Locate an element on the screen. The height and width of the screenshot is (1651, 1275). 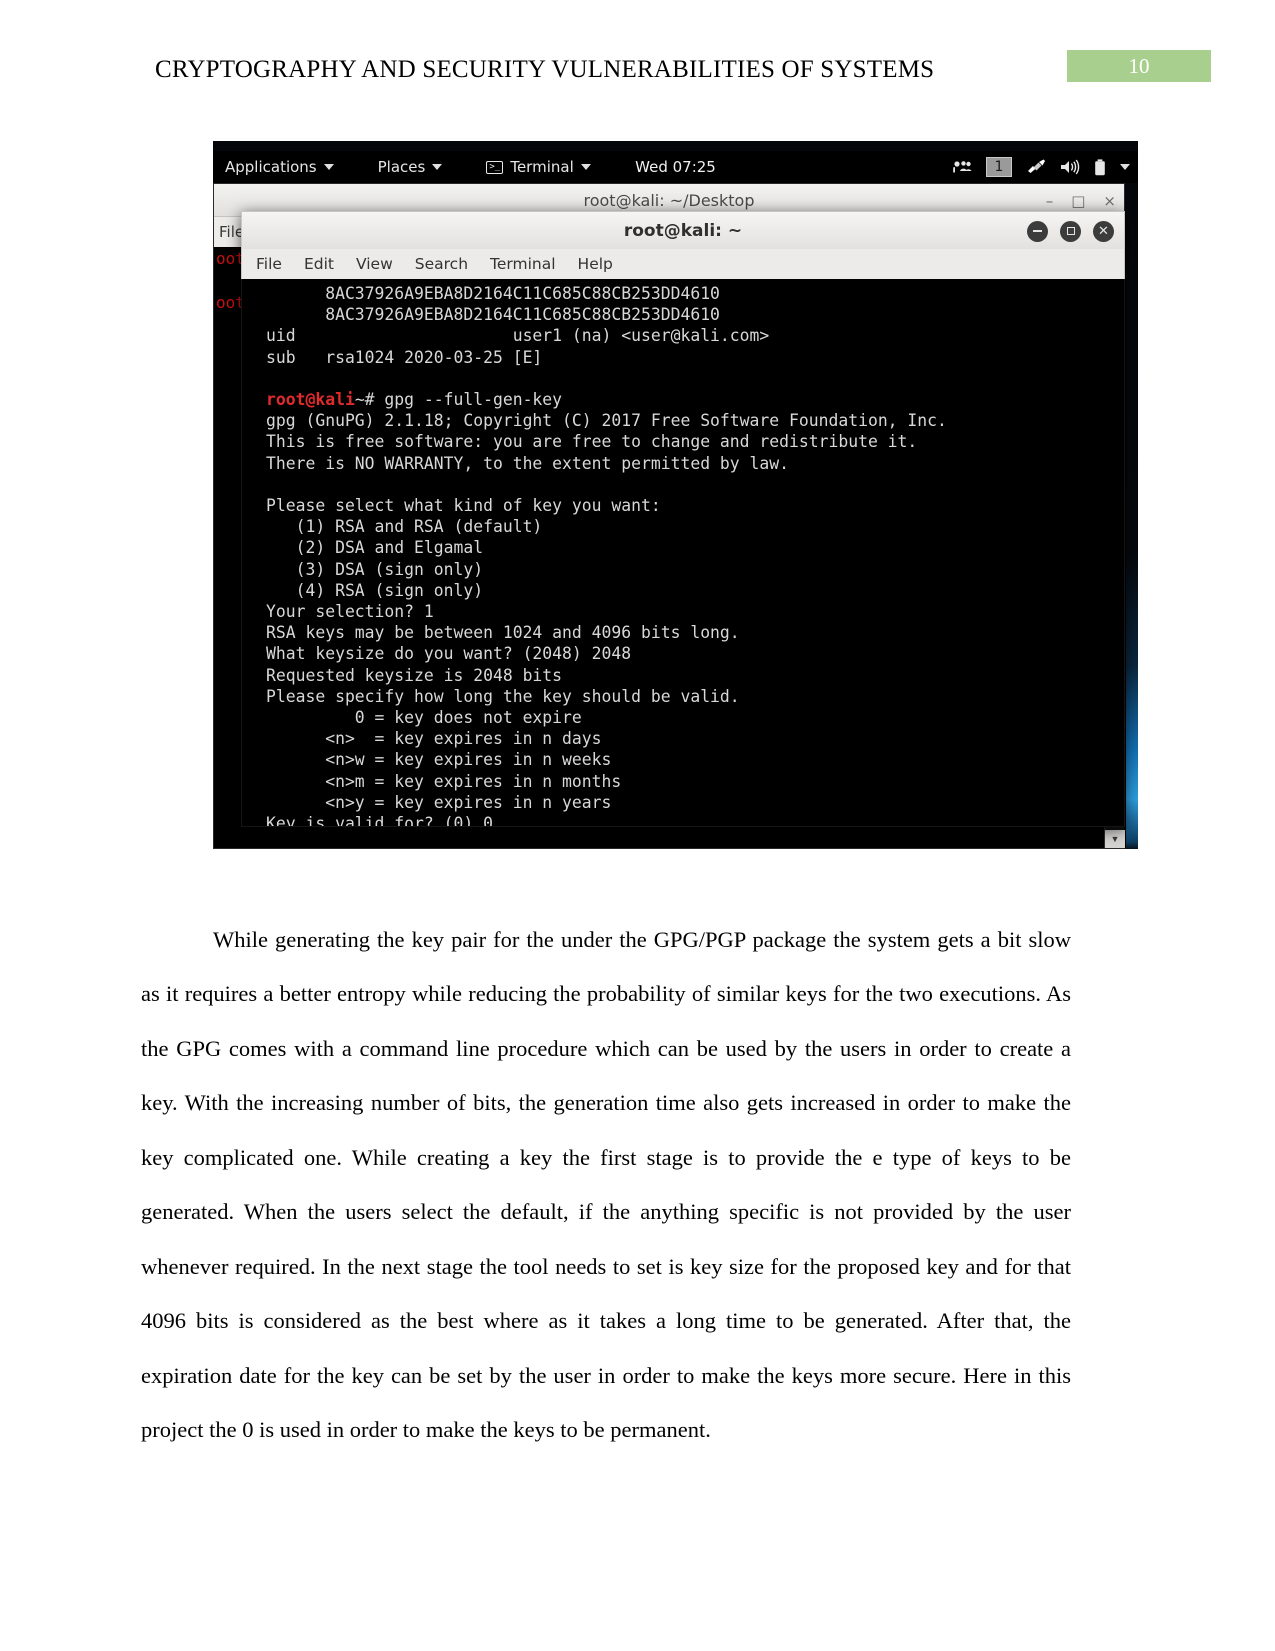
terminal-line: (3) DSA (sign only) is located at coordinates (375, 569).